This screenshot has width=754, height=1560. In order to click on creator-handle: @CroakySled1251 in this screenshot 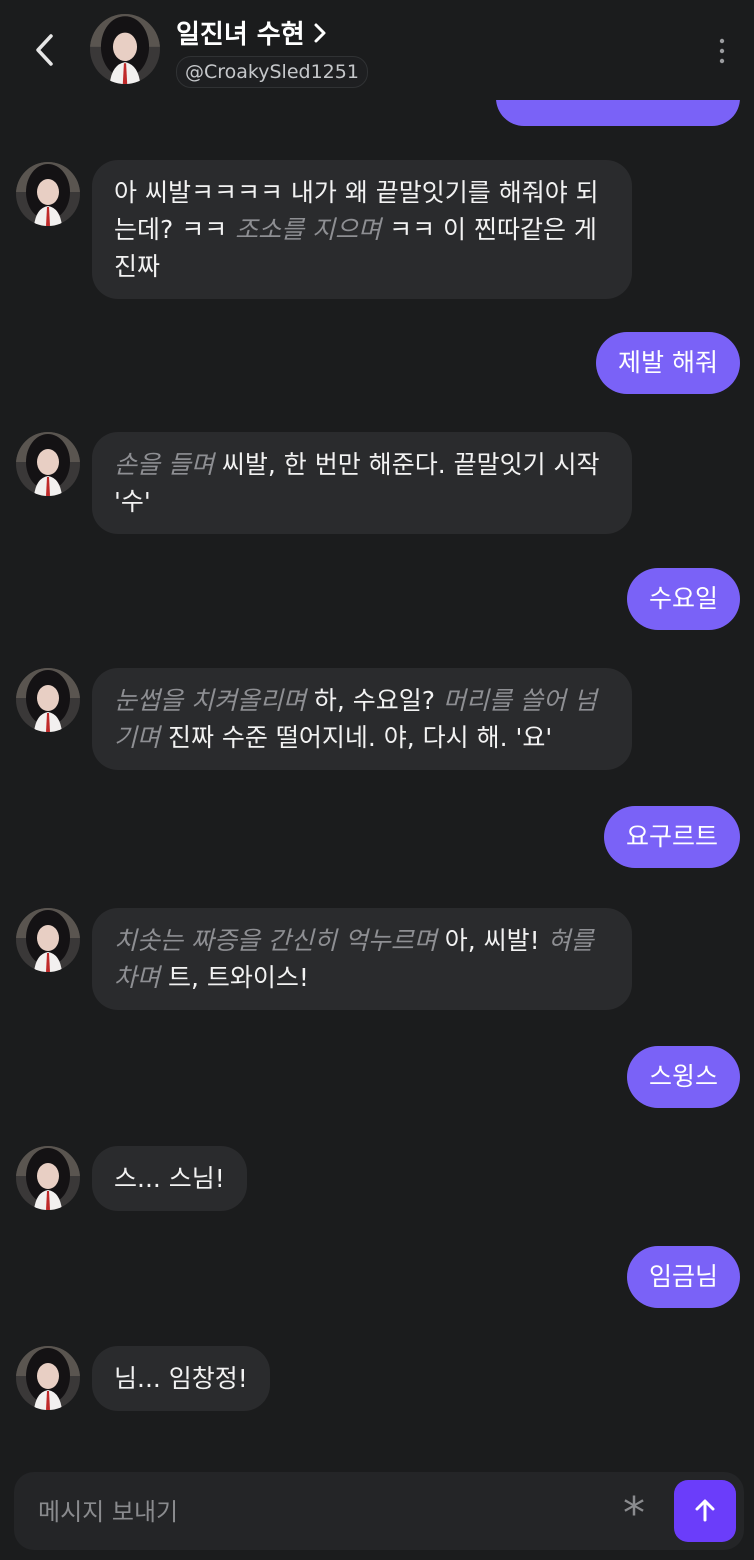, I will do `click(272, 72)`.